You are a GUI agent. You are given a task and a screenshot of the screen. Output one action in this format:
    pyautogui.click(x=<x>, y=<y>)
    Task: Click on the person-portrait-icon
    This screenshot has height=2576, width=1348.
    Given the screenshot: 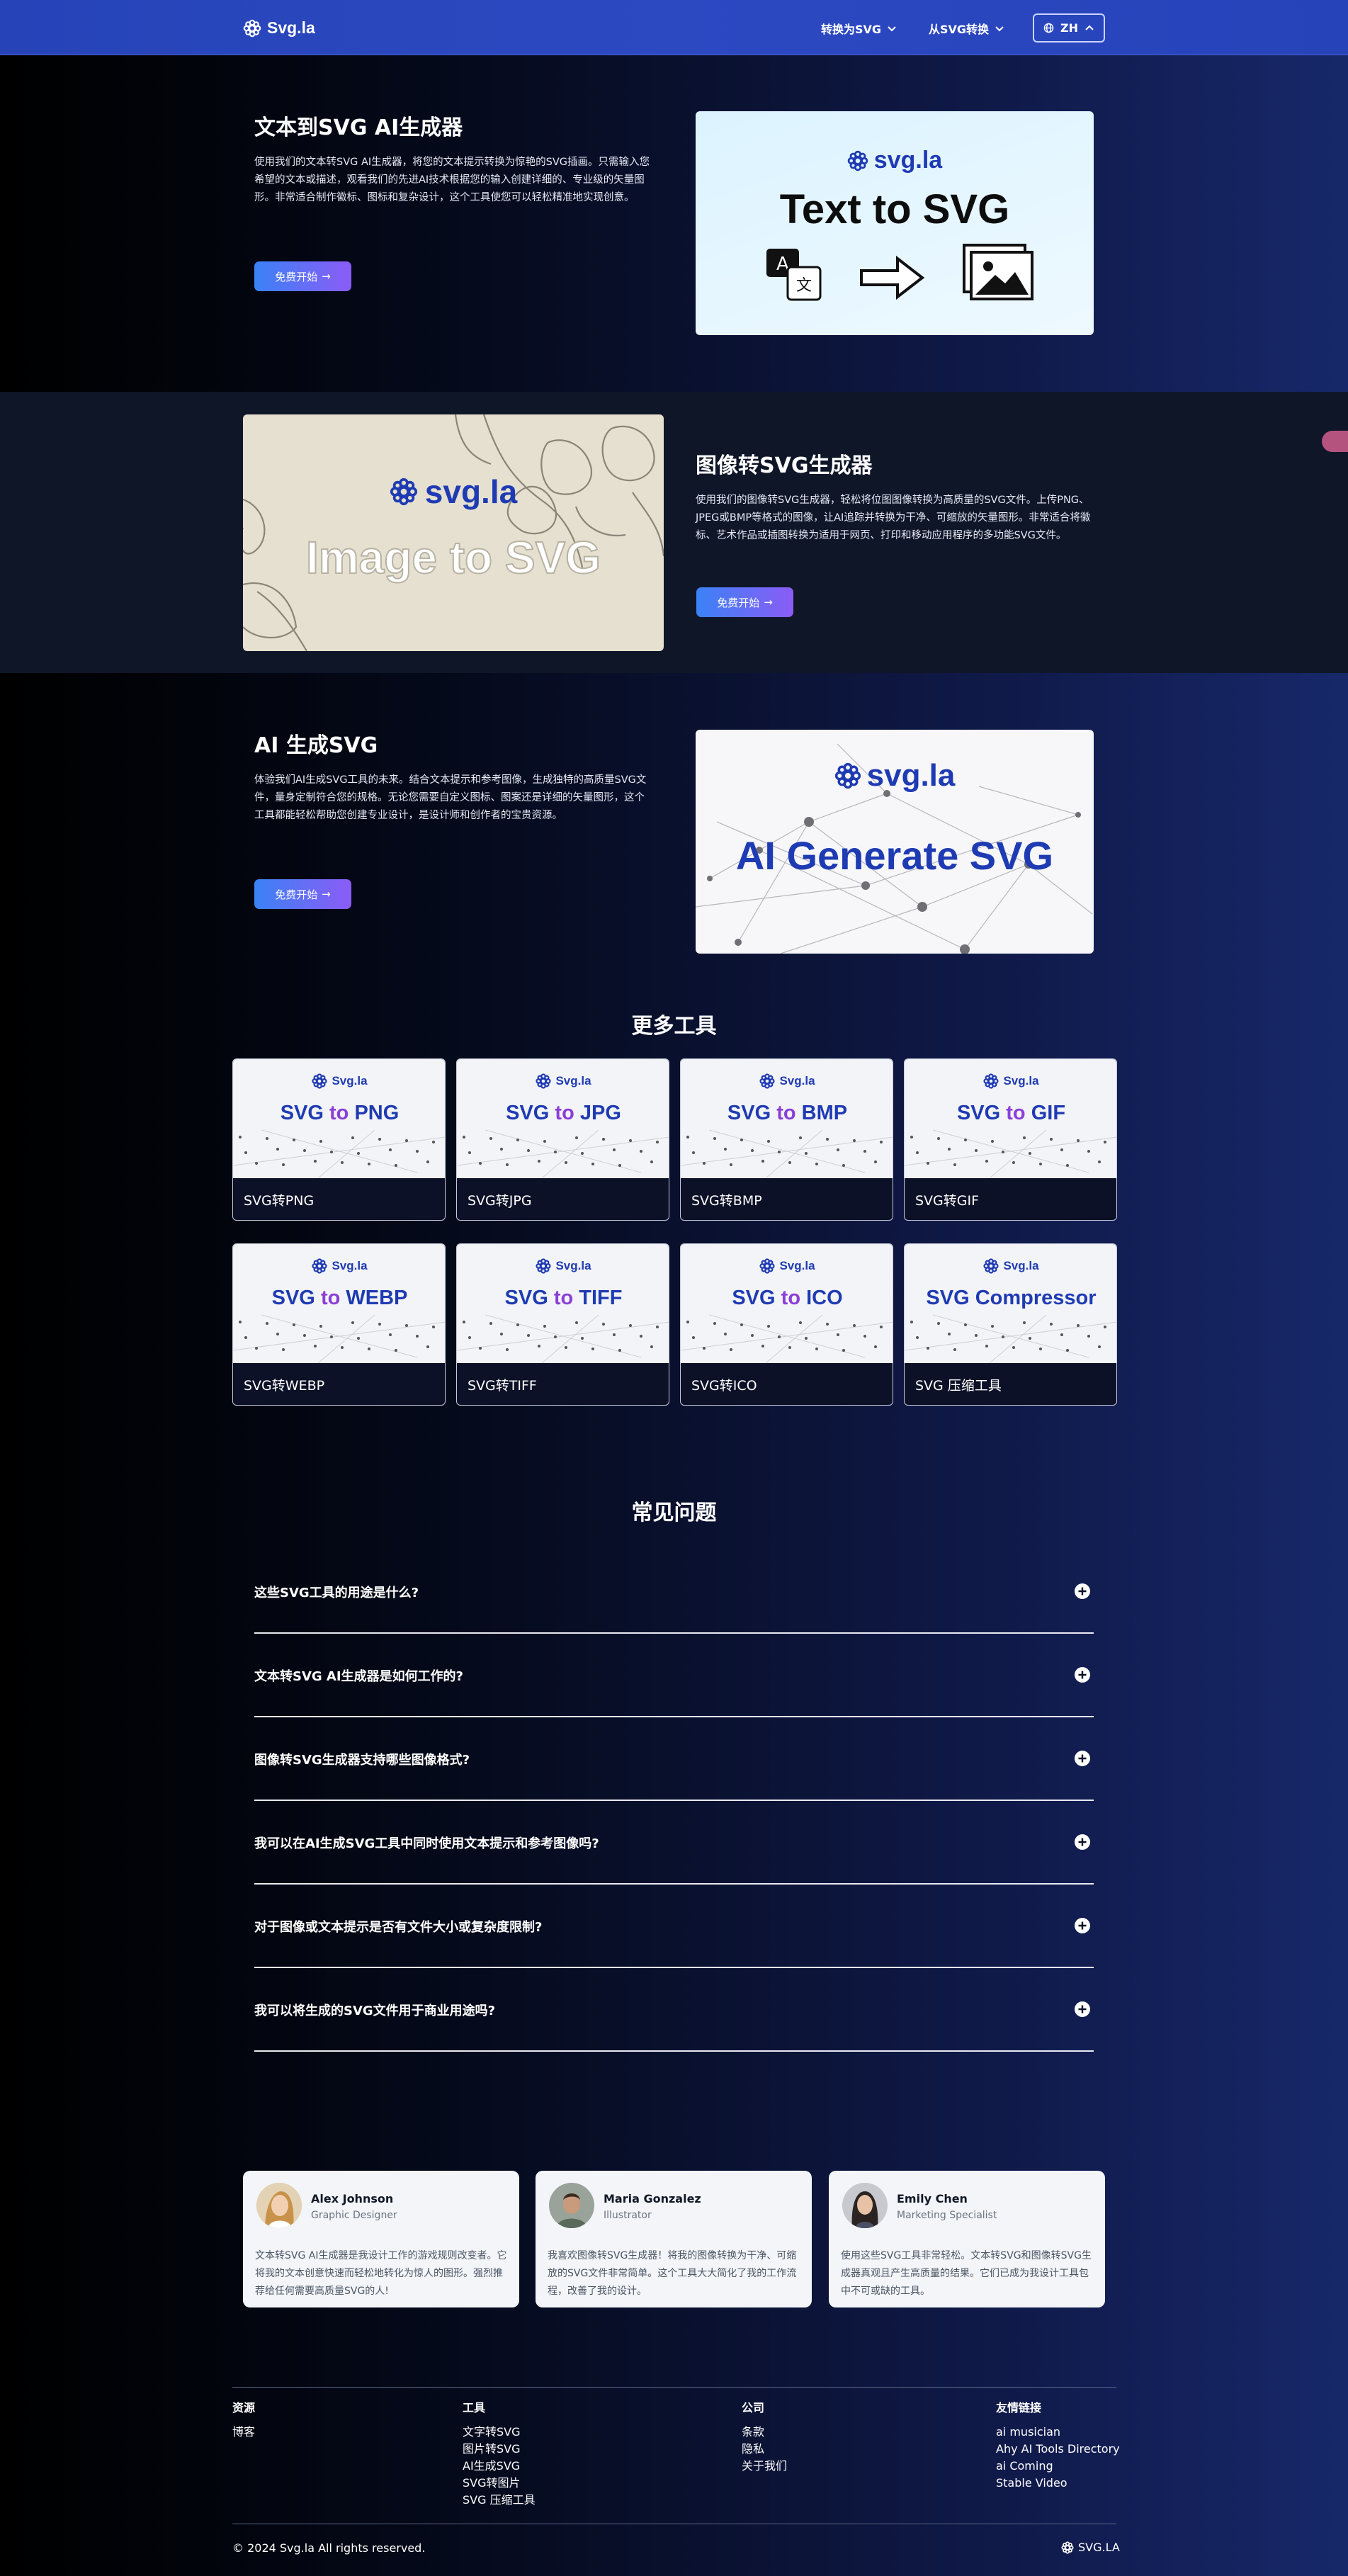 What is the action you would take?
    pyautogui.click(x=572, y=2205)
    